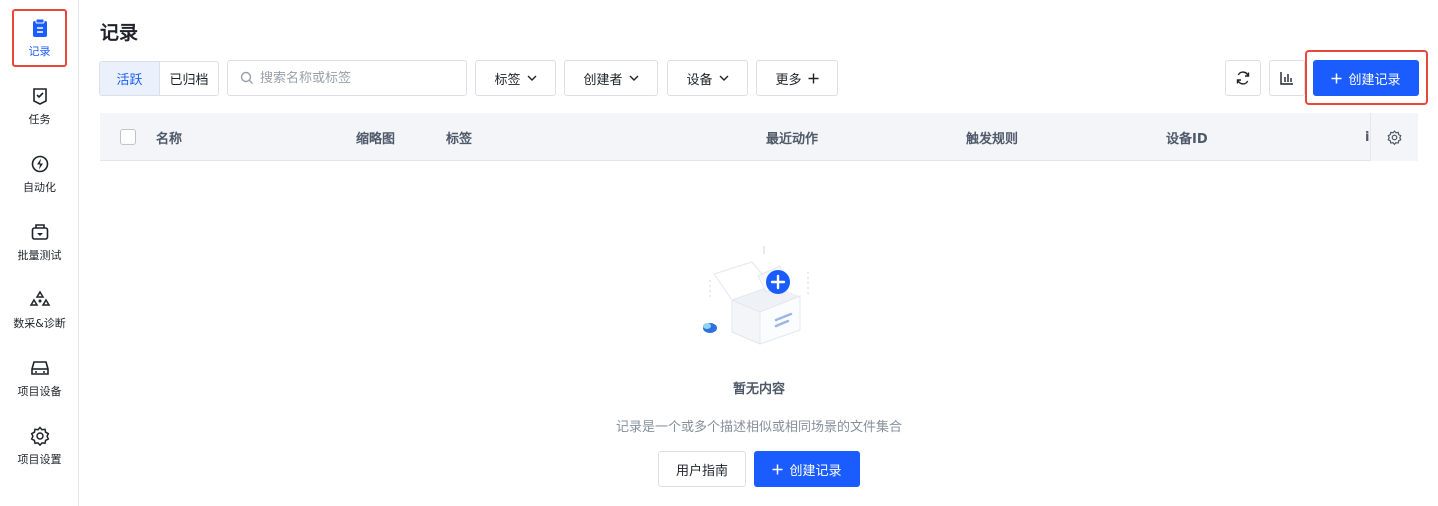  What do you see at coordinates (40, 232) in the screenshot?
I see `batch-test-icon` at bounding box center [40, 232].